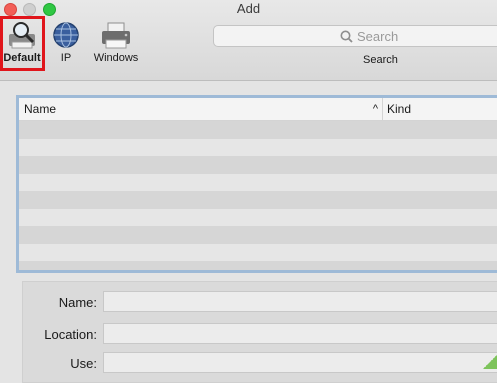 The width and height of the screenshot is (497, 383). Describe the element at coordinates (380, 60) in the screenshot. I see `search-label: Search` at that location.